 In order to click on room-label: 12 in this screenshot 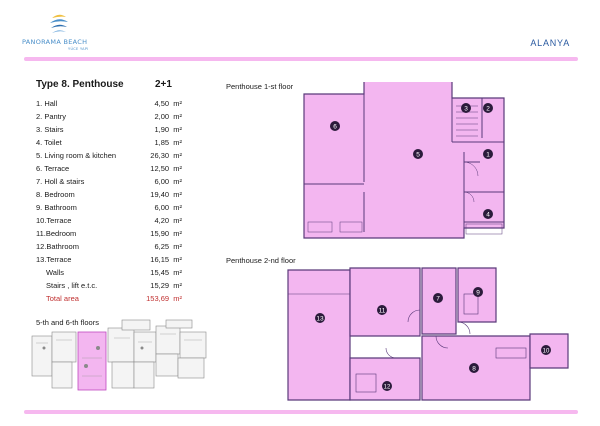, I will do `click(387, 388)`.